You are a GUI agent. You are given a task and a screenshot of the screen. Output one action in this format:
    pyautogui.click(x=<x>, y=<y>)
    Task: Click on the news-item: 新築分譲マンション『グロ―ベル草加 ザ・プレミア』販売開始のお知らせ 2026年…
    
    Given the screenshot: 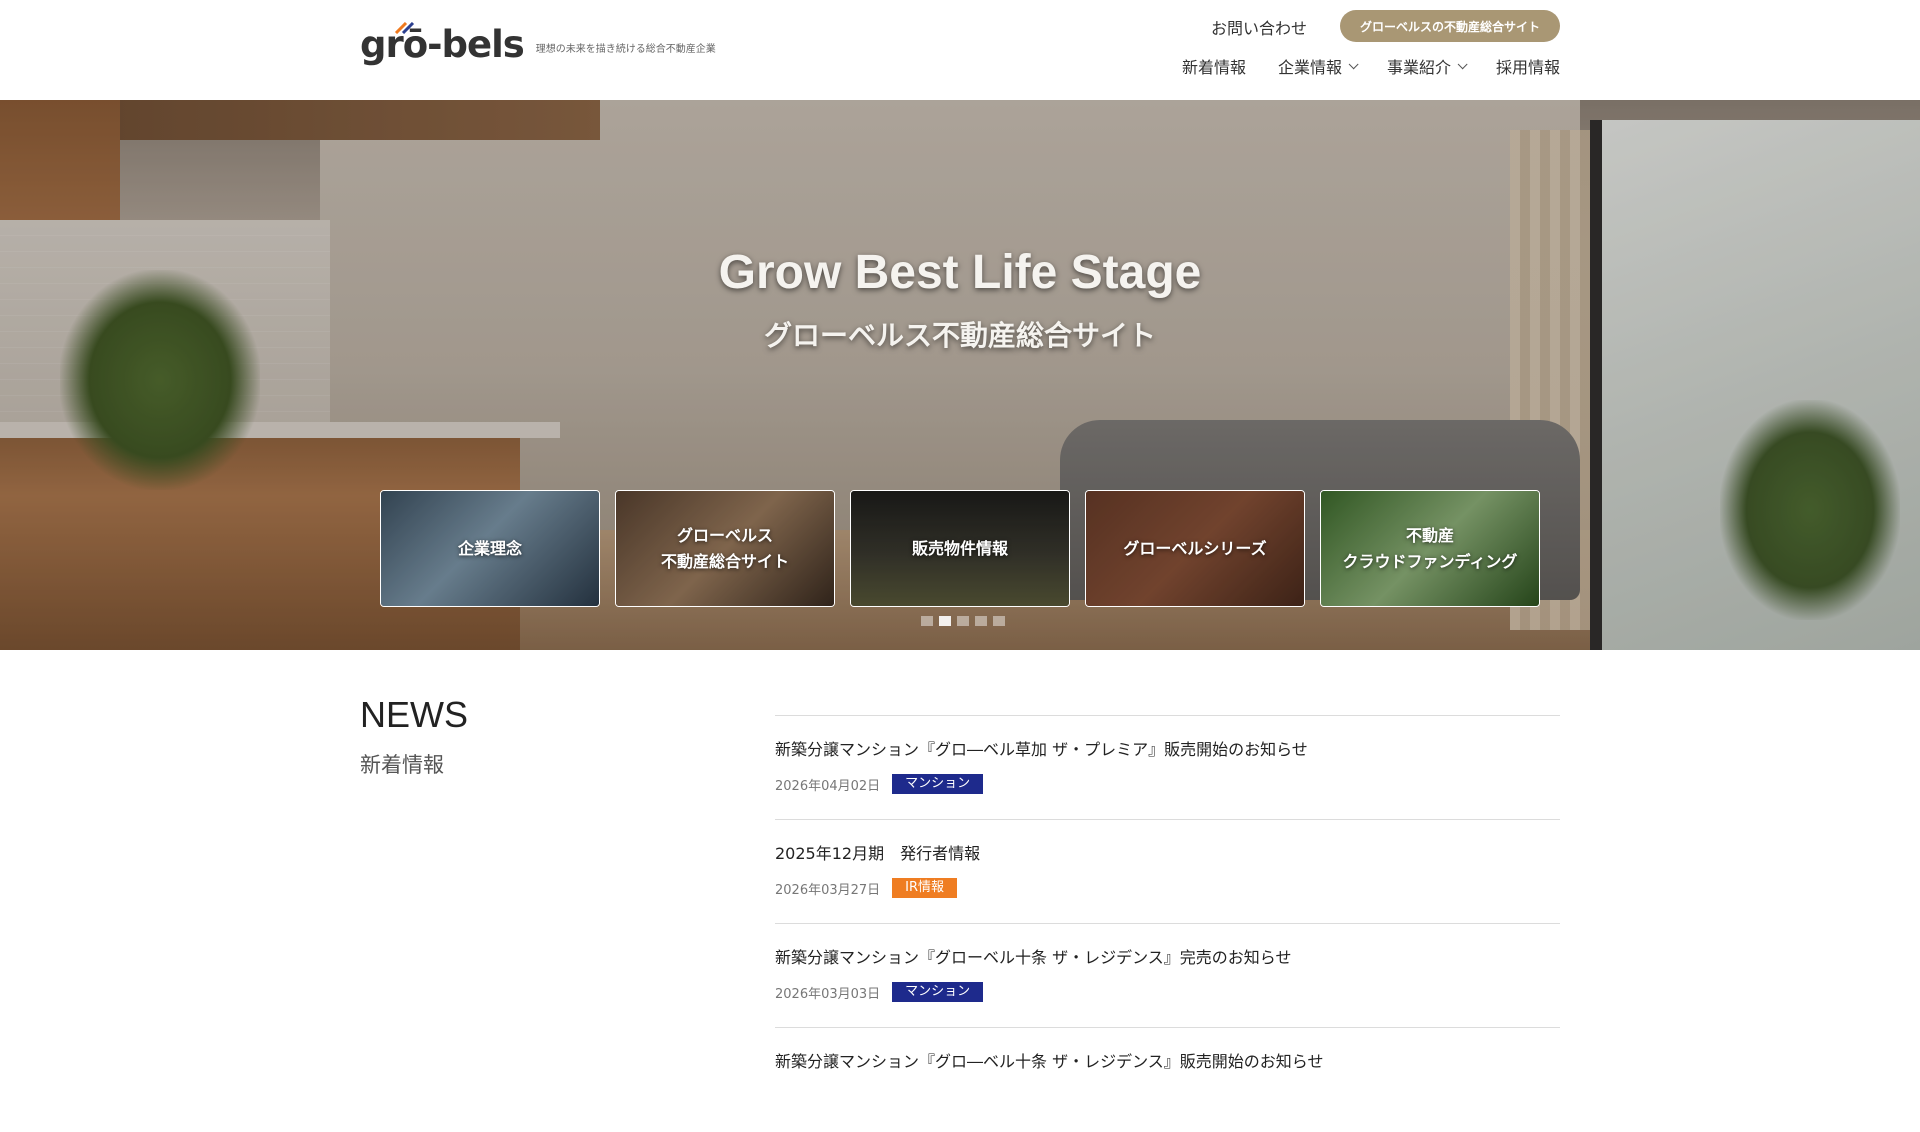 What is the action you would take?
    pyautogui.click(x=1167, y=768)
    